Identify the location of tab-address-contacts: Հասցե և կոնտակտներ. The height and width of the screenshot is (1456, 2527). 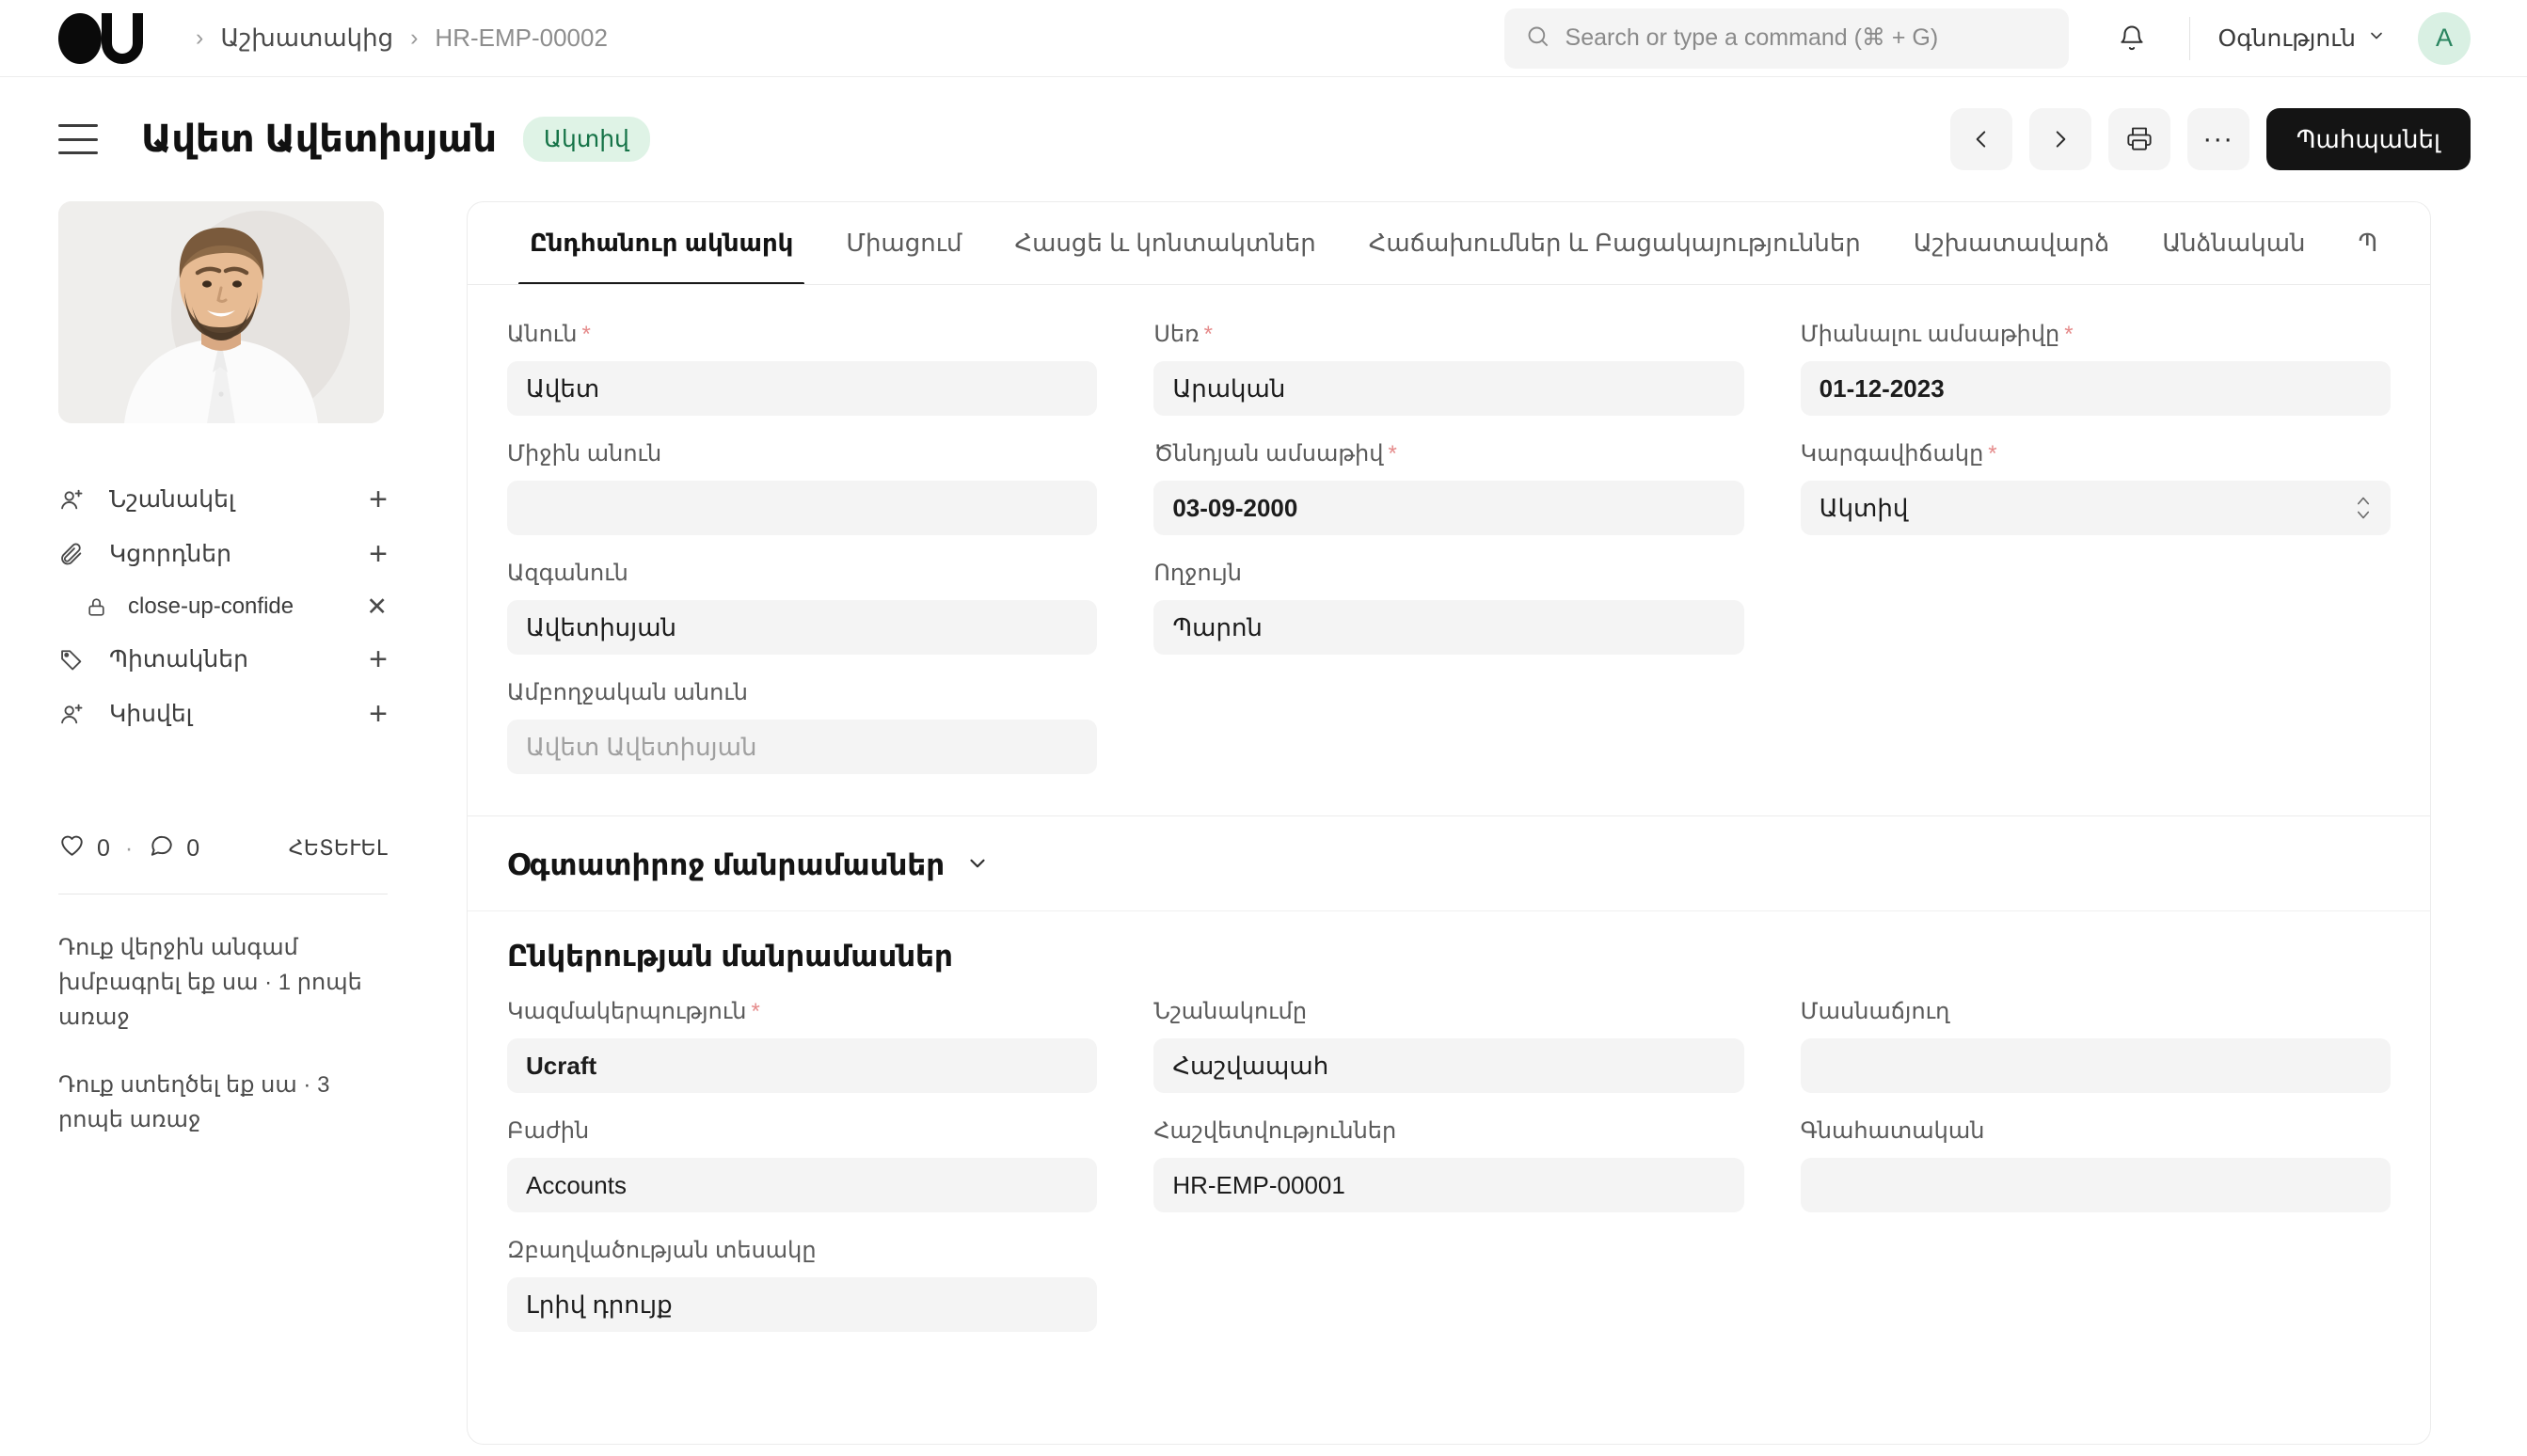
(1165, 243).